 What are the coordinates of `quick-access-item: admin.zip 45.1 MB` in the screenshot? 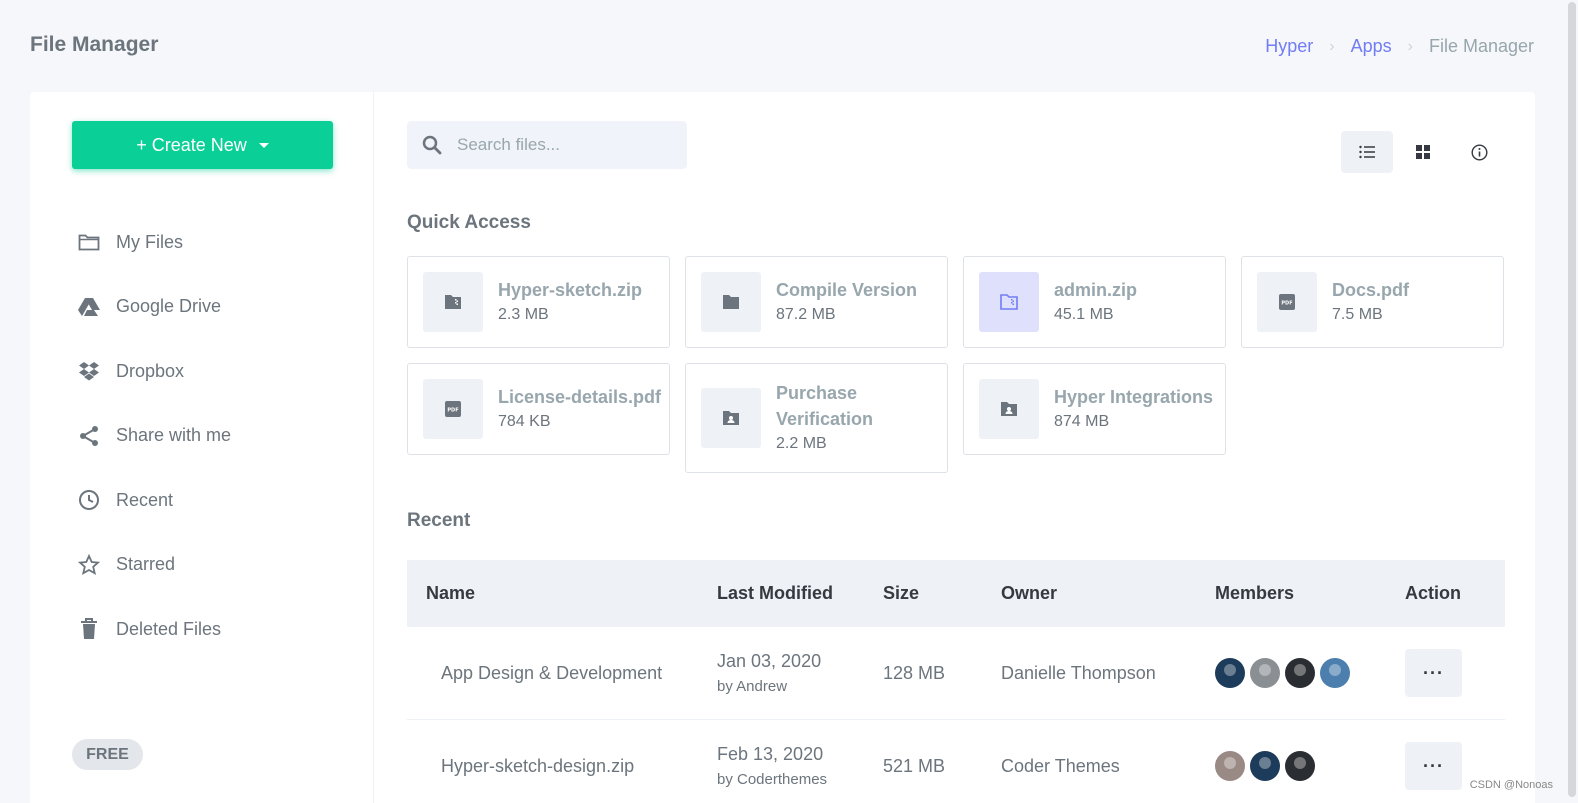 It's located at (1094, 302).